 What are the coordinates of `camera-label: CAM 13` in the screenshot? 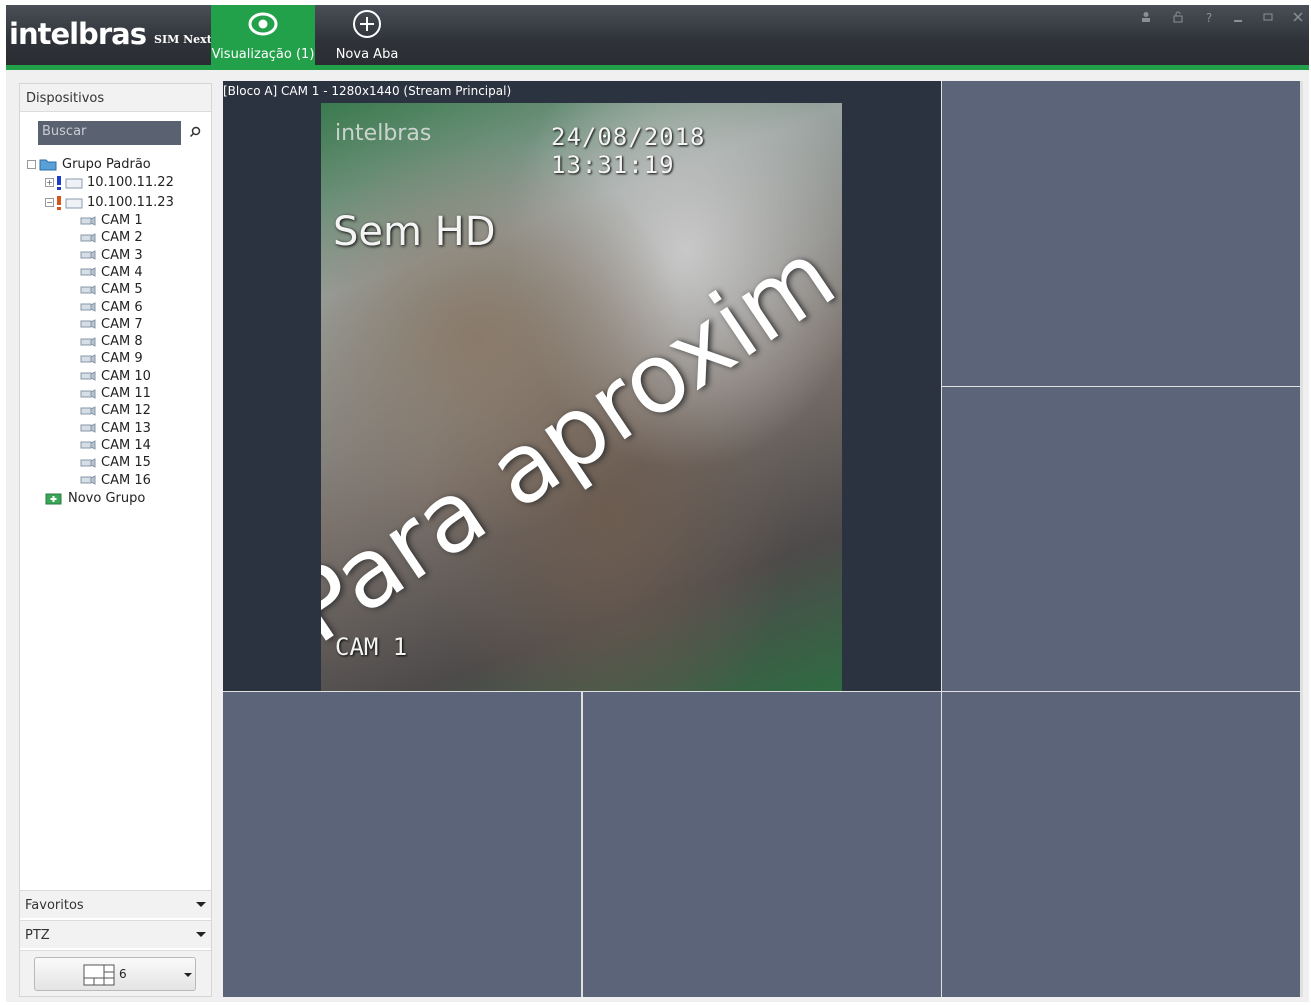 It's located at (126, 428).